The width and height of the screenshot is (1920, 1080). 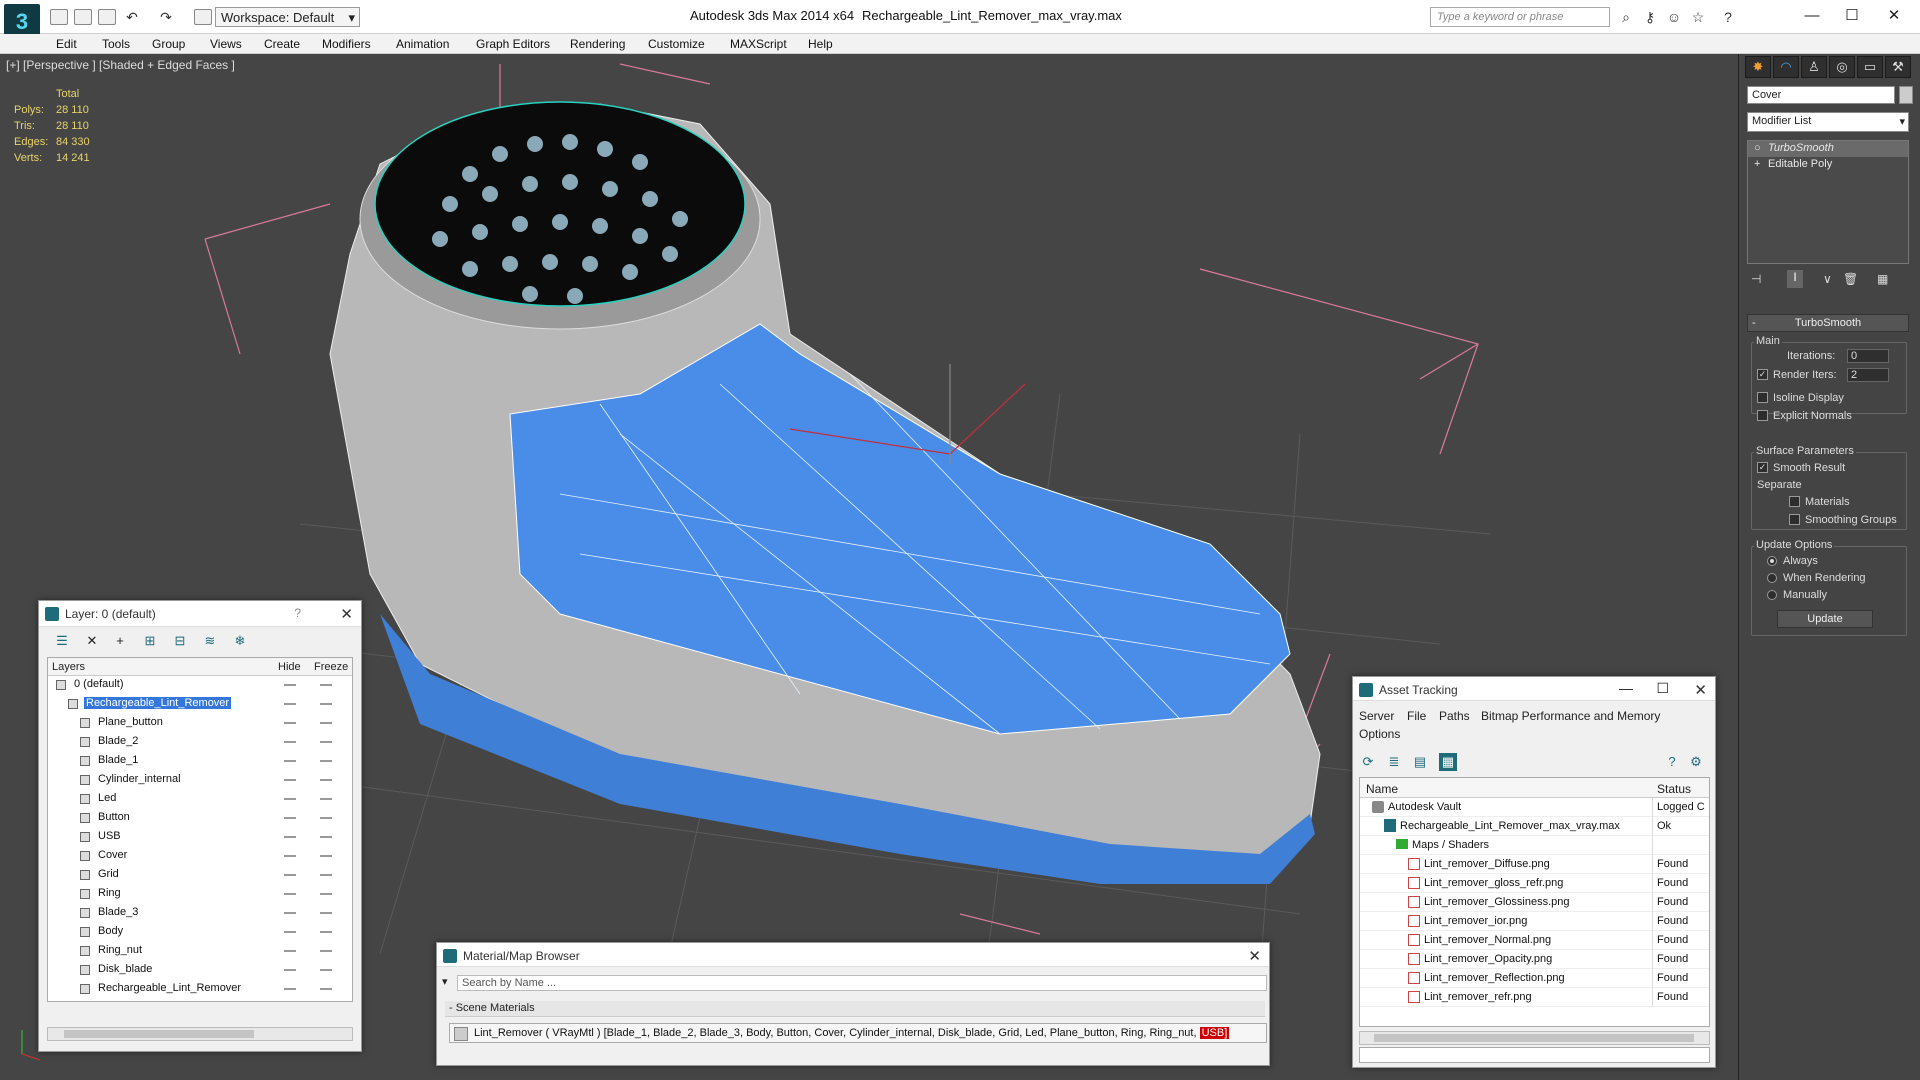 What do you see at coordinates (855, 1009) in the screenshot?
I see `scene-materials-header: - Scene Materials` at bounding box center [855, 1009].